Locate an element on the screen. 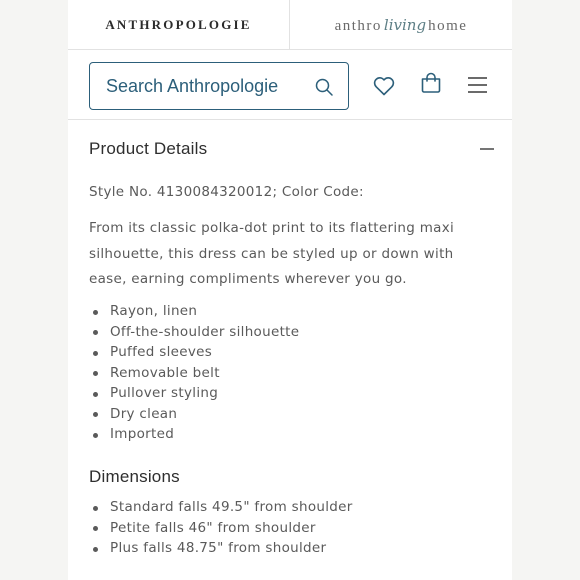 This screenshot has width=580, height=580. anthro-living-home-logo-link: anthro living home is located at coordinates (401, 25).